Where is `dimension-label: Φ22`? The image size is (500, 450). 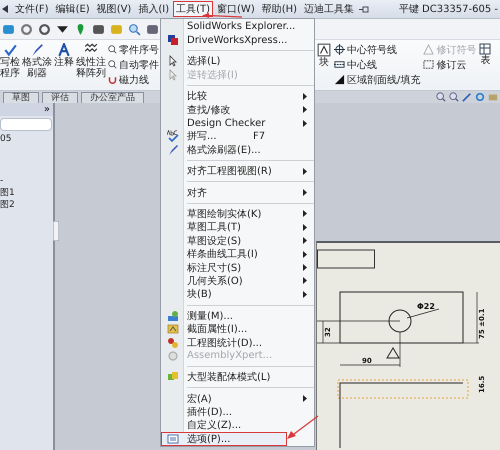
dimension-label: Φ22 is located at coordinates (426, 306).